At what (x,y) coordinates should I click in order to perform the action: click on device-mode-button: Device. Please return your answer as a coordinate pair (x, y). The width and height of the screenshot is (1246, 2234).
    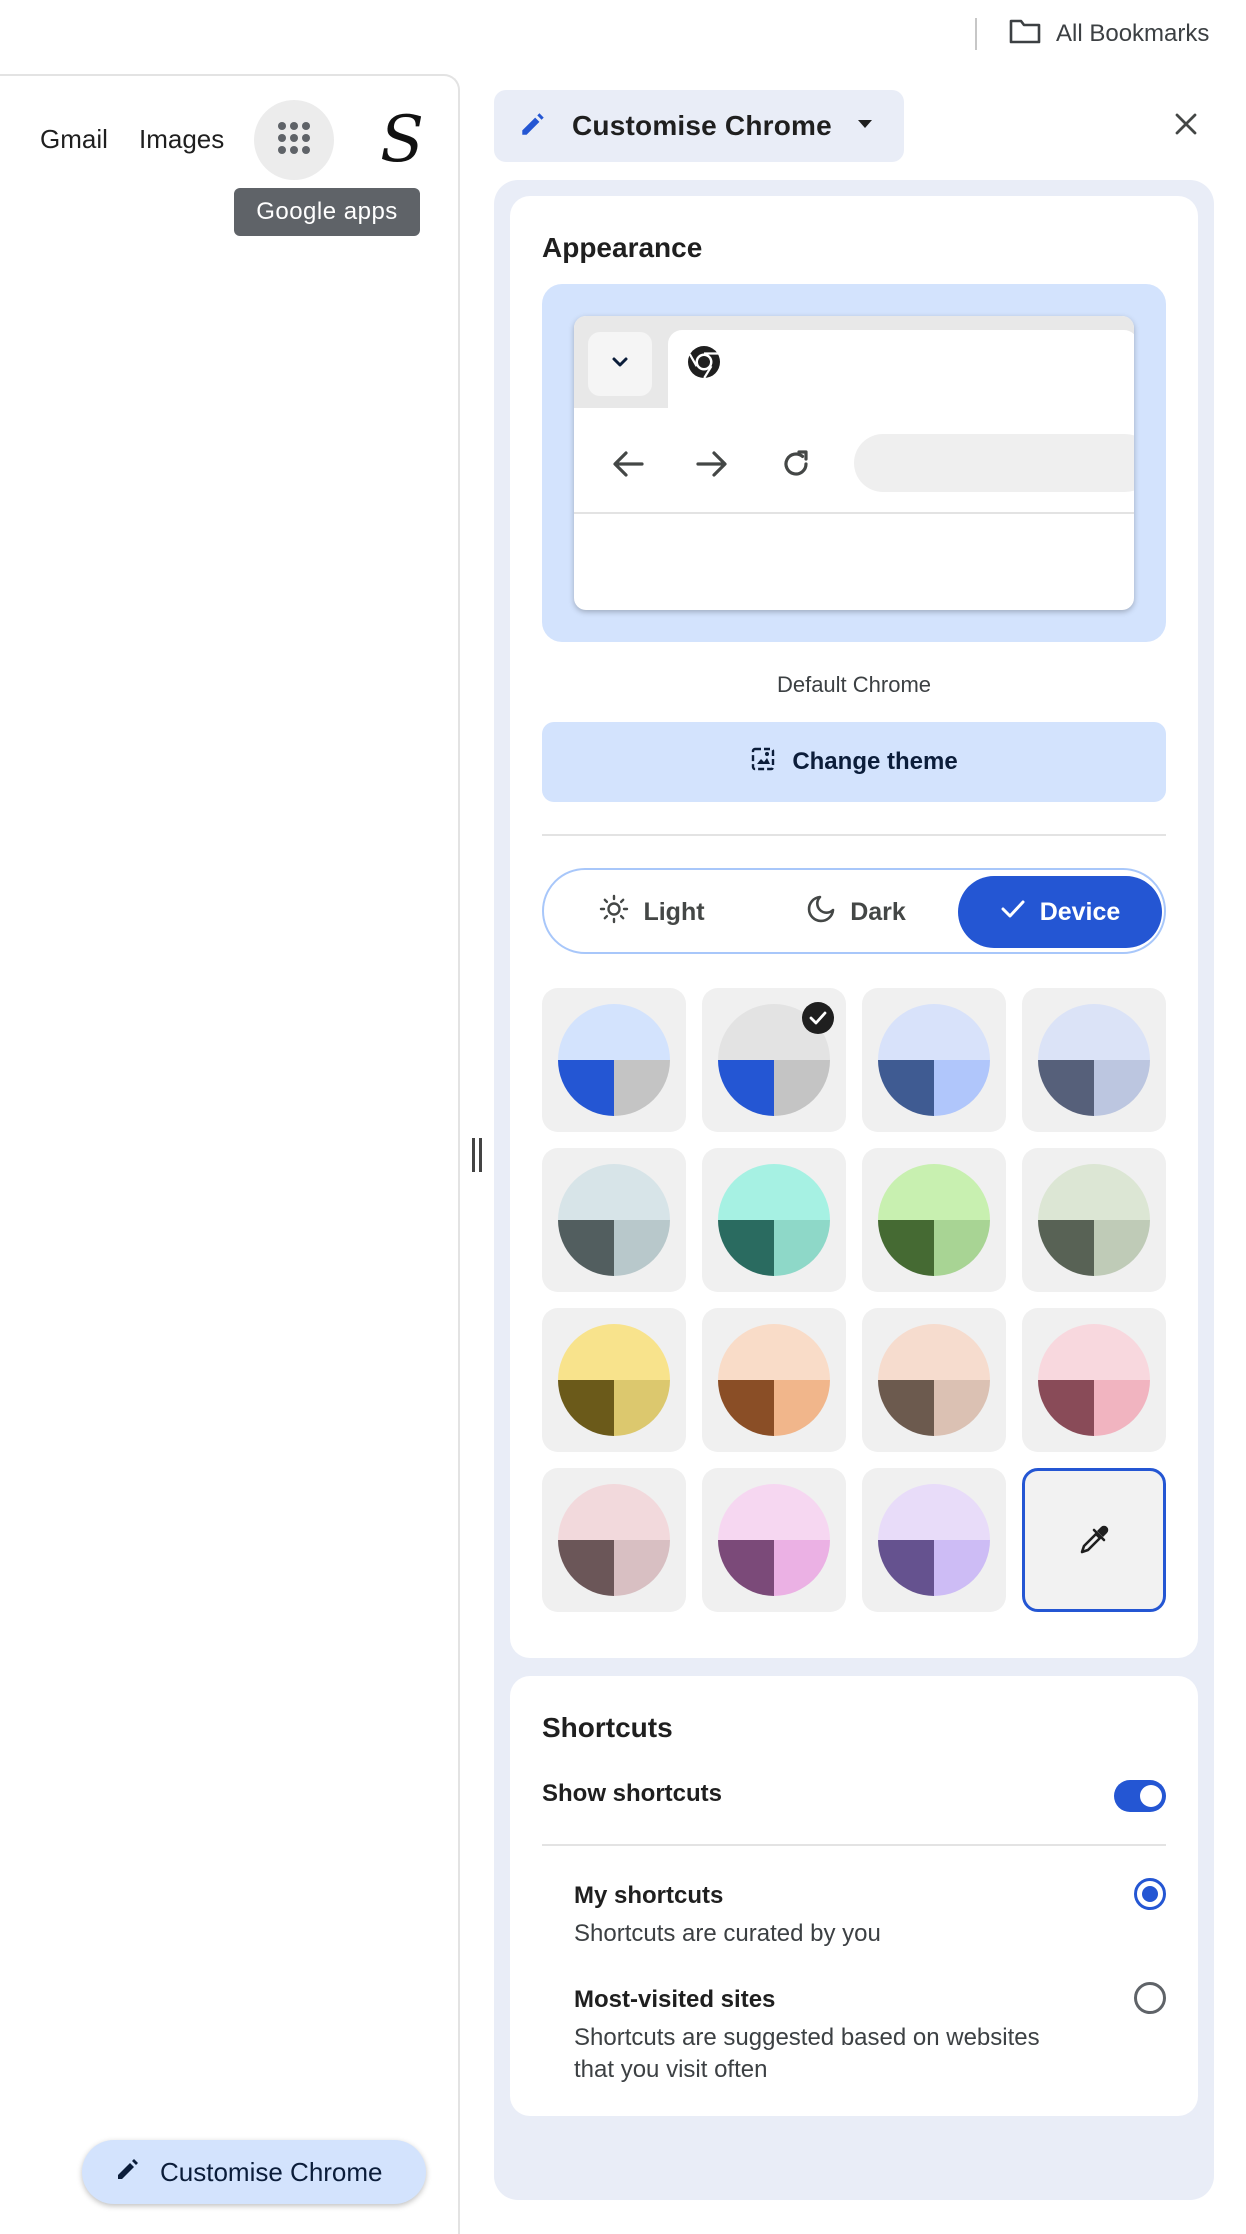
    Looking at the image, I should click on (1060, 912).